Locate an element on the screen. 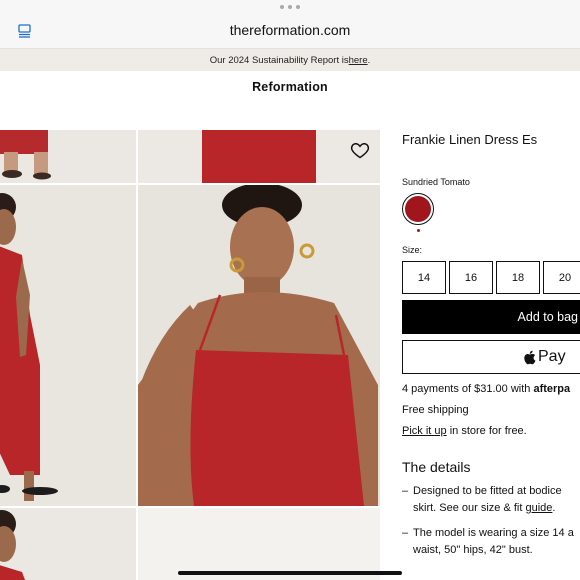 The image size is (580, 580). afterpay-logo: afterpa is located at coordinates (551, 389).